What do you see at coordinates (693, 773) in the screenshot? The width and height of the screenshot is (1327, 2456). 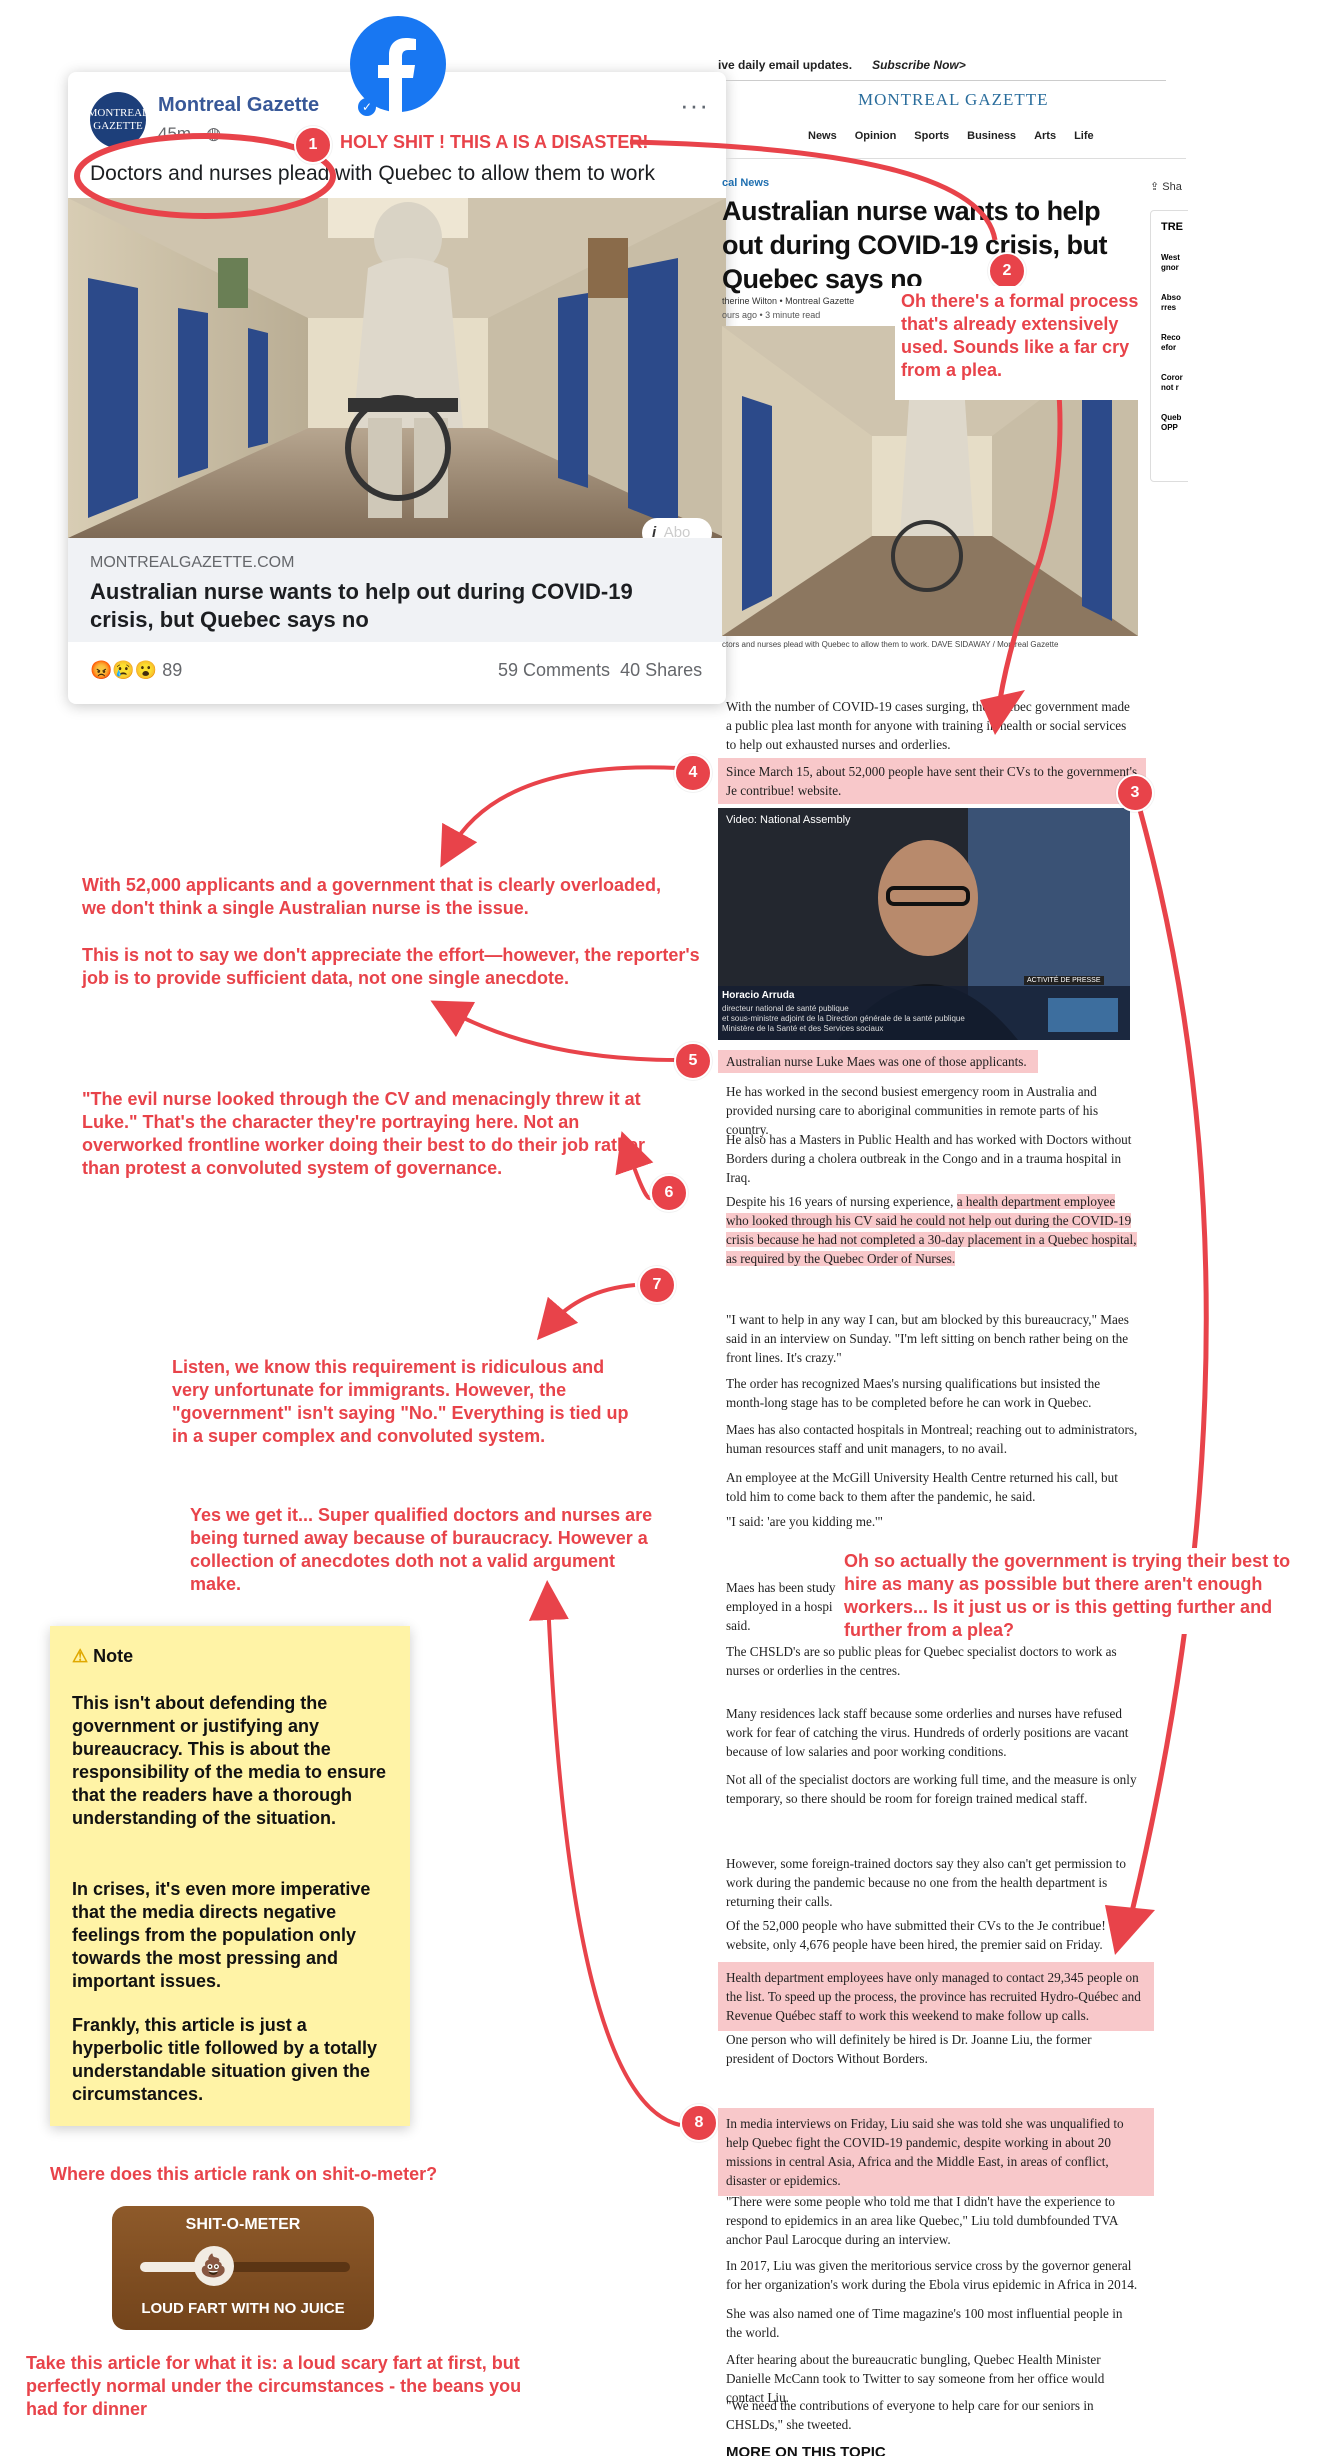 I see `badge-4: 4` at bounding box center [693, 773].